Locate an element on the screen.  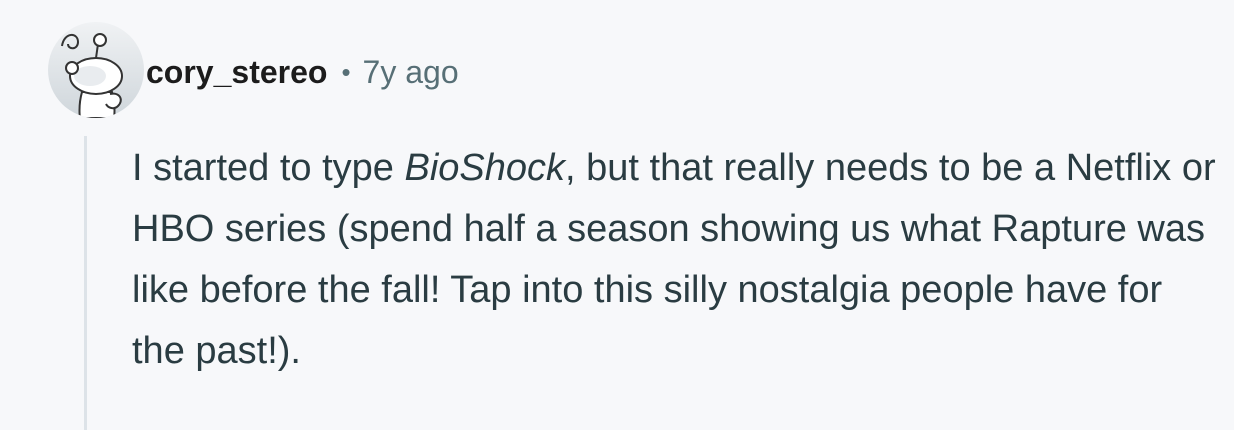
reddit-snoo-icon is located at coordinates (96, 70).